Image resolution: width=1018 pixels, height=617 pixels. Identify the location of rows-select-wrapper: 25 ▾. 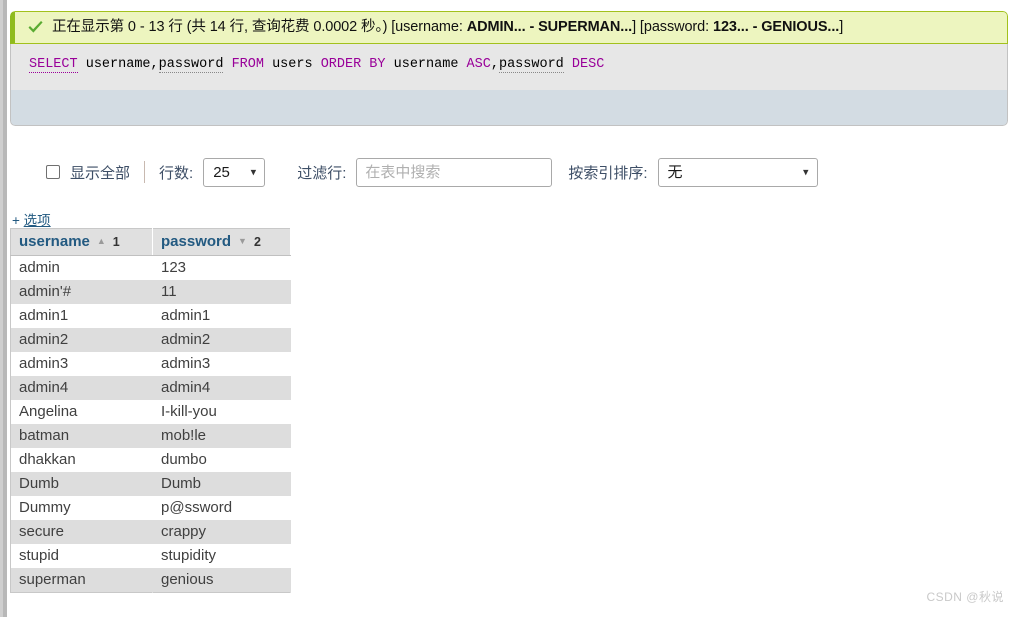
(234, 172).